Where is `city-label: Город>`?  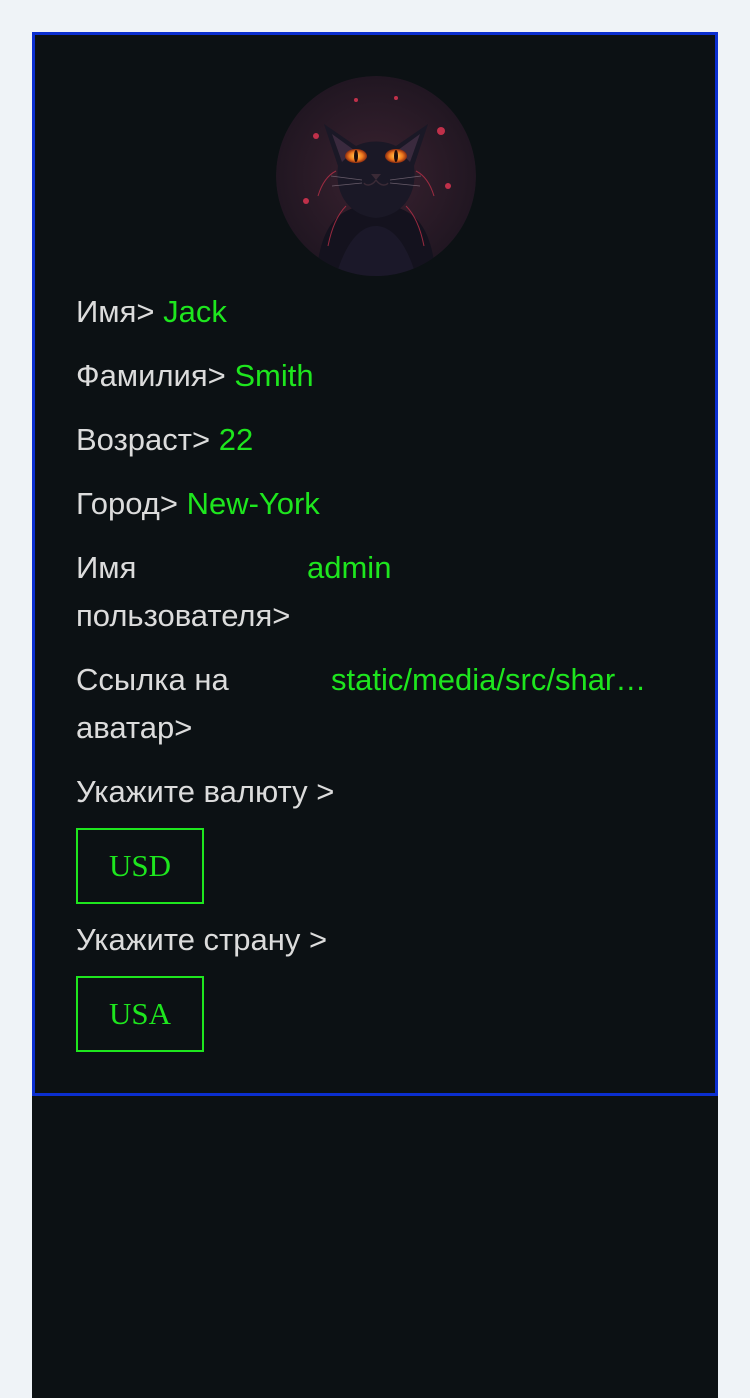
city-label: Город> is located at coordinates (127, 503).